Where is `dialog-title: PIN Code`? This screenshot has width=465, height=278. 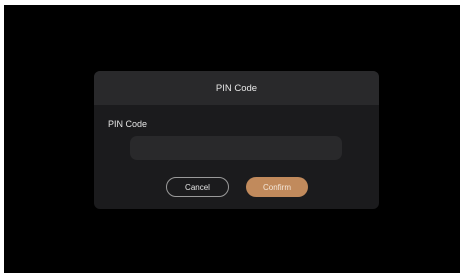
dialog-title: PIN Code is located at coordinates (236, 88).